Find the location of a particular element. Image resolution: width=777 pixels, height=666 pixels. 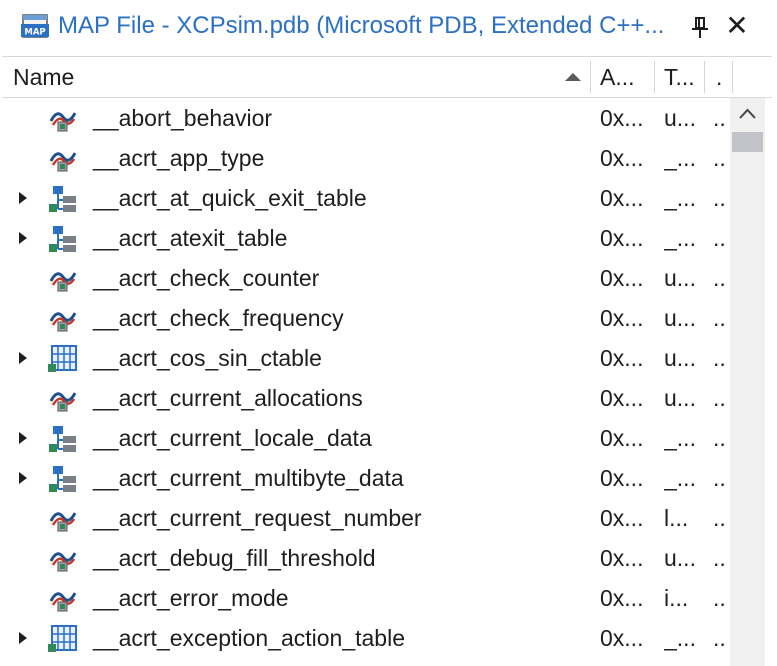

symbol-name: __acrt_exception_action_table is located at coordinates (249, 638).